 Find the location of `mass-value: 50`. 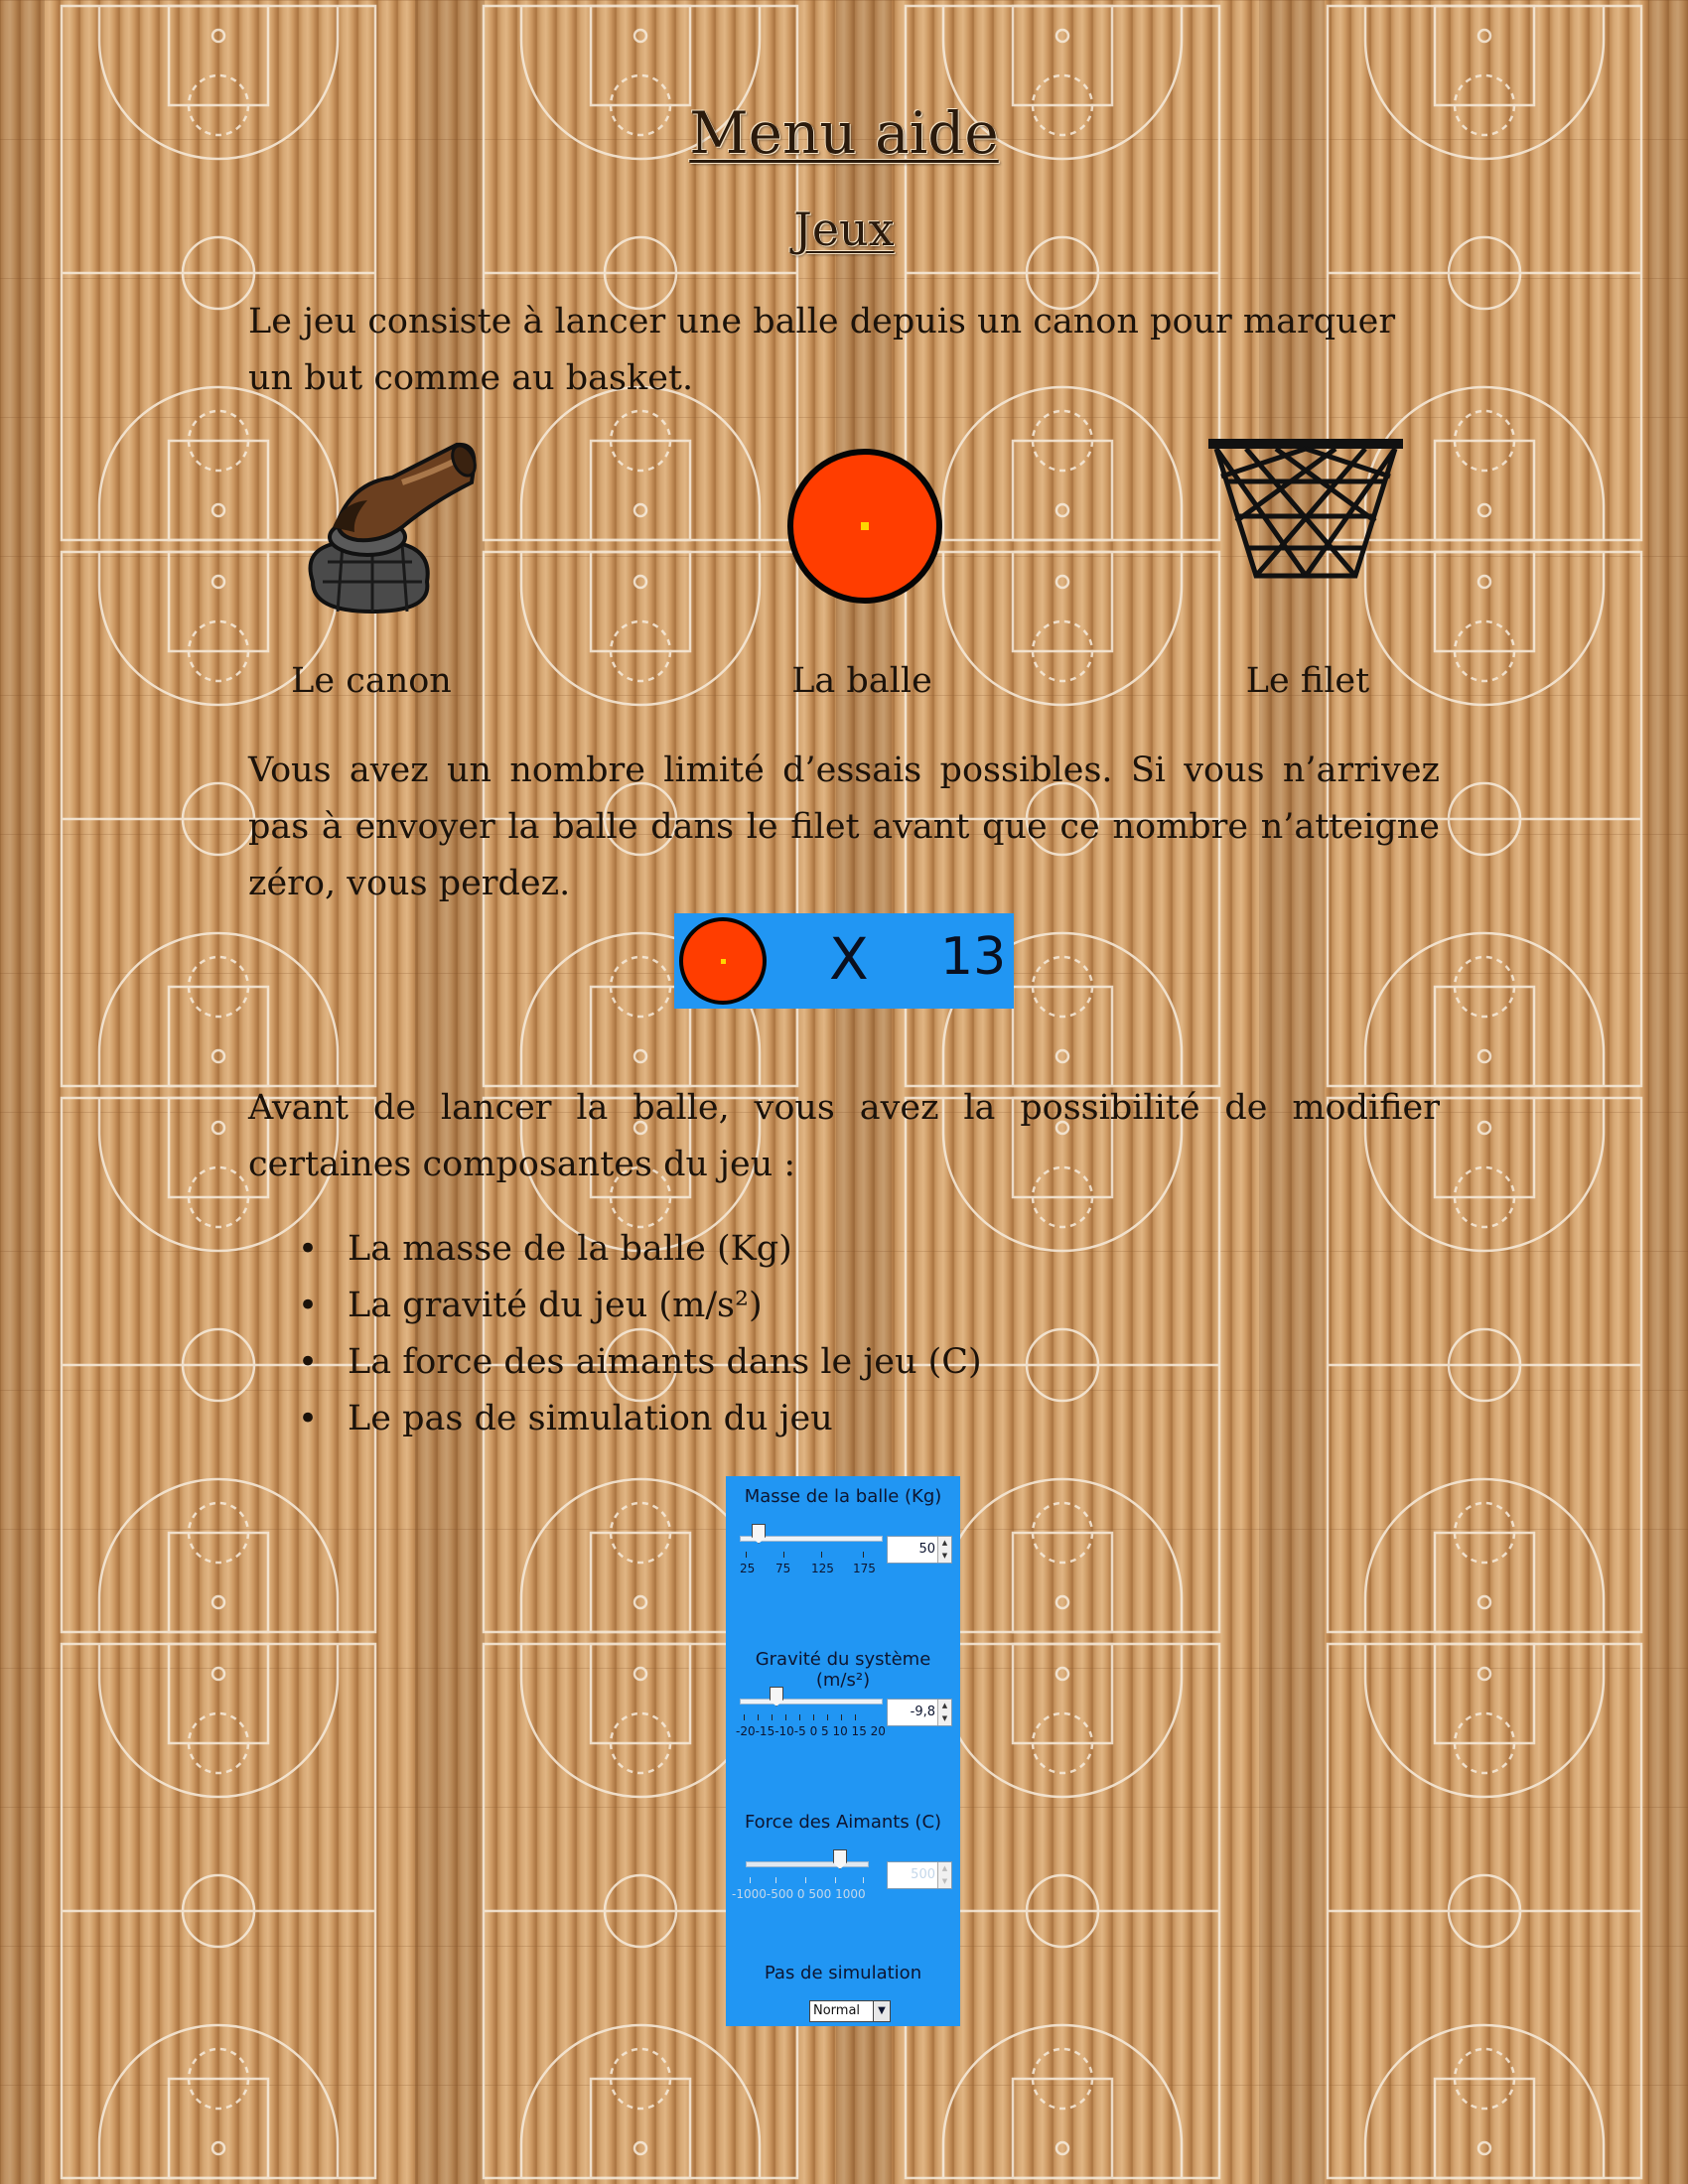

mass-value: 50 is located at coordinates (926, 1549).